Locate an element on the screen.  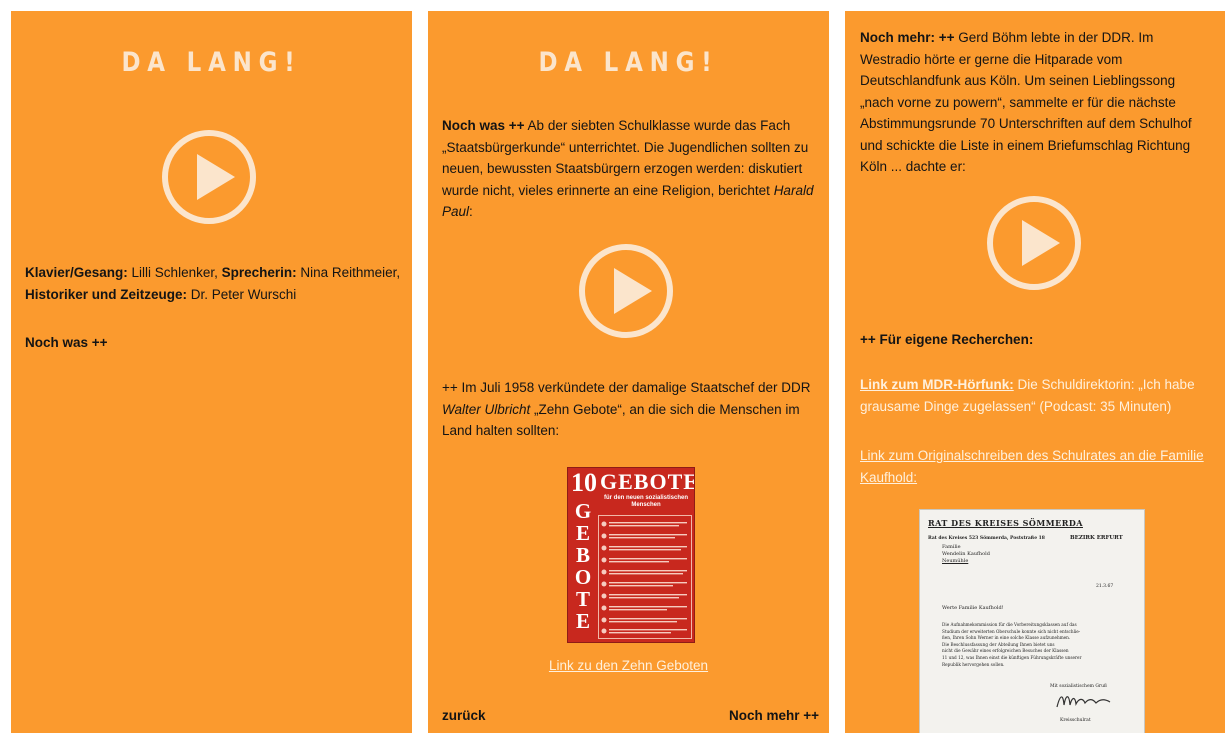
research-heading: ++ Für eigene Recherchen: is located at coordinates (947, 339).